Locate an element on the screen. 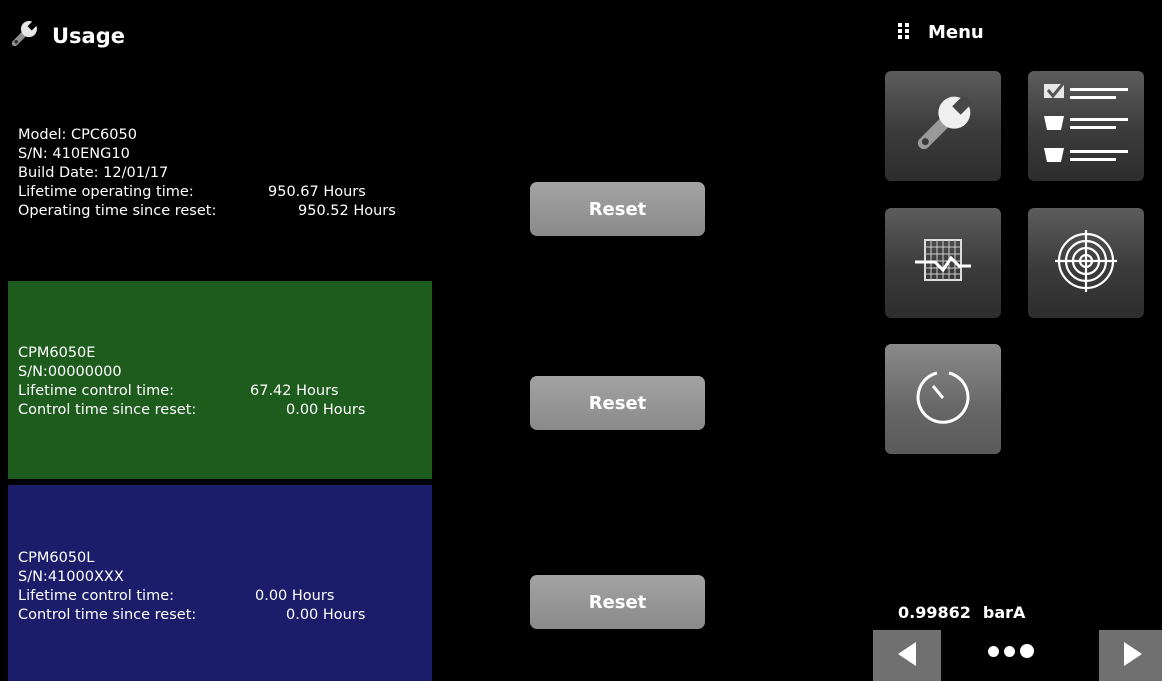 The width and height of the screenshot is (1162, 681). page-header: Usage is located at coordinates (66, 36).